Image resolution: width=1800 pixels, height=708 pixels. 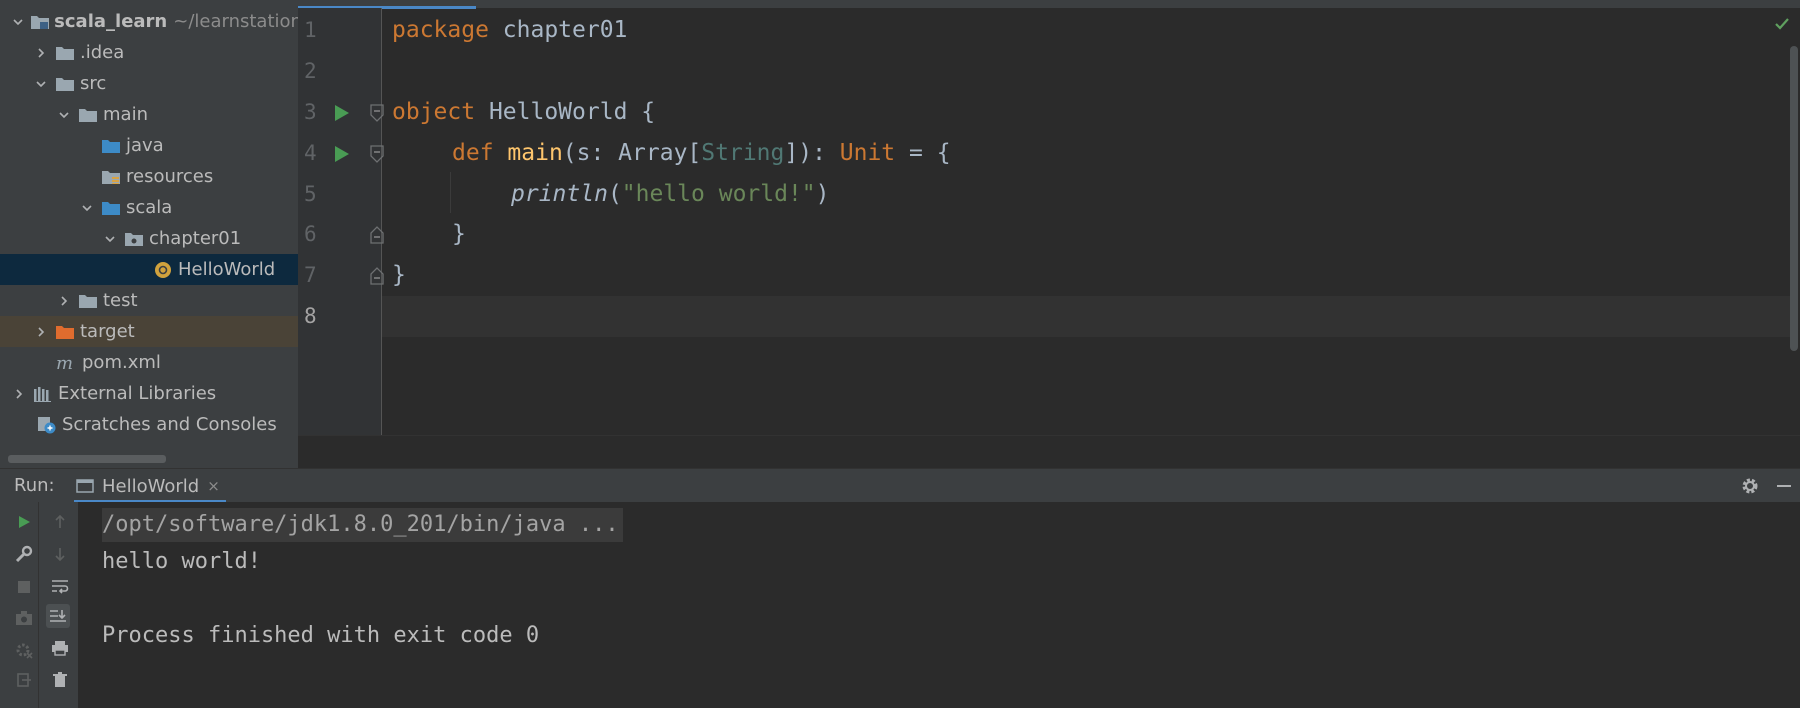 What do you see at coordinates (1782, 24) in the screenshot?
I see `inspection-ok-icon` at bounding box center [1782, 24].